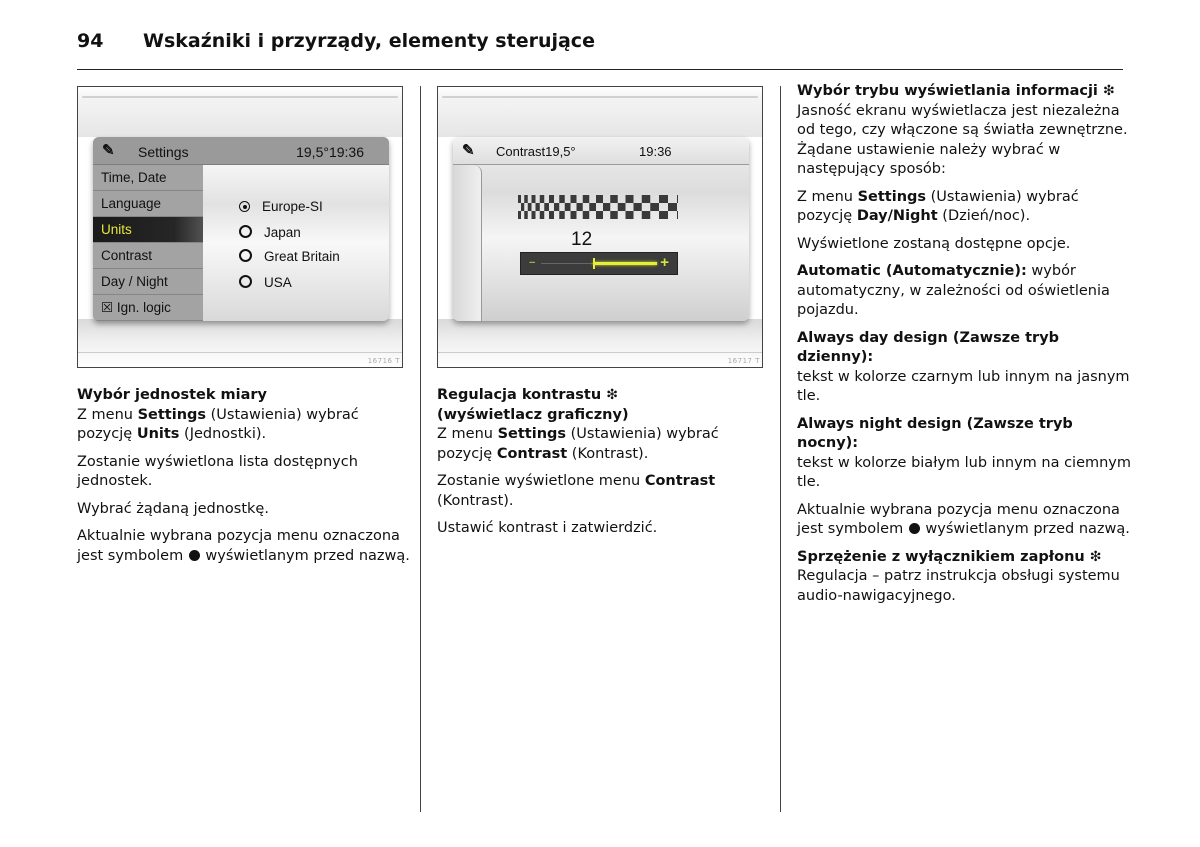 The height and width of the screenshot is (847, 1200). What do you see at coordinates (934, 243) in the screenshot?
I see `paragraph: Wyświetlone zostaną dostępne opcje.` at bounding box center [934, 243].